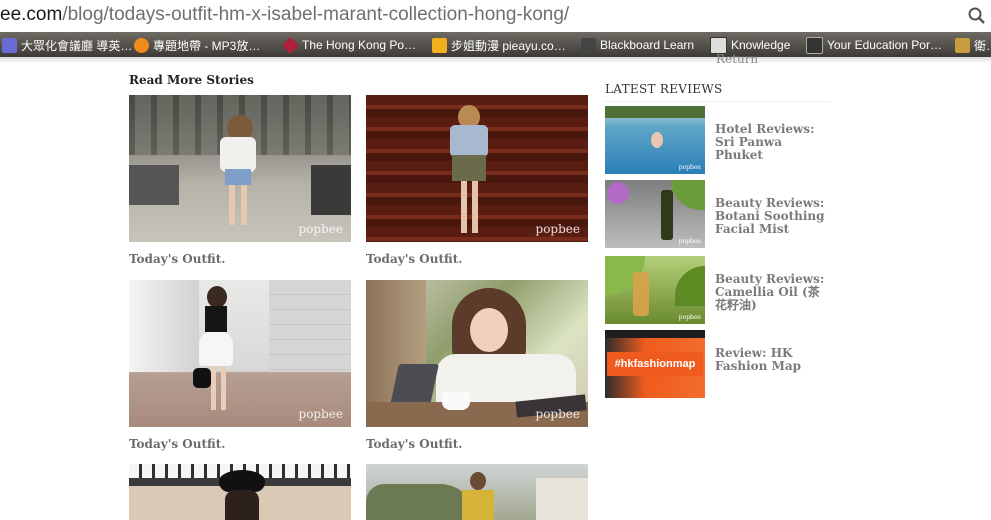  I want to click on building-shape, so click(562, 499).